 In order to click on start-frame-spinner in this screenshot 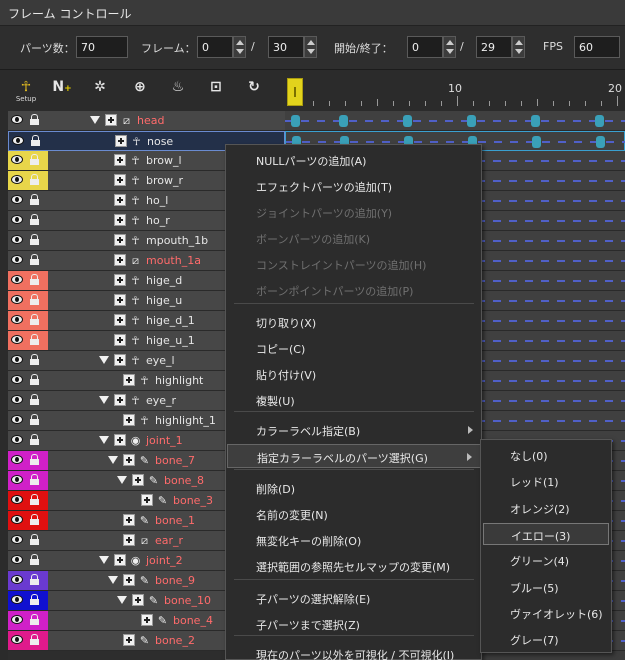, I will do `click(449, 47)`.